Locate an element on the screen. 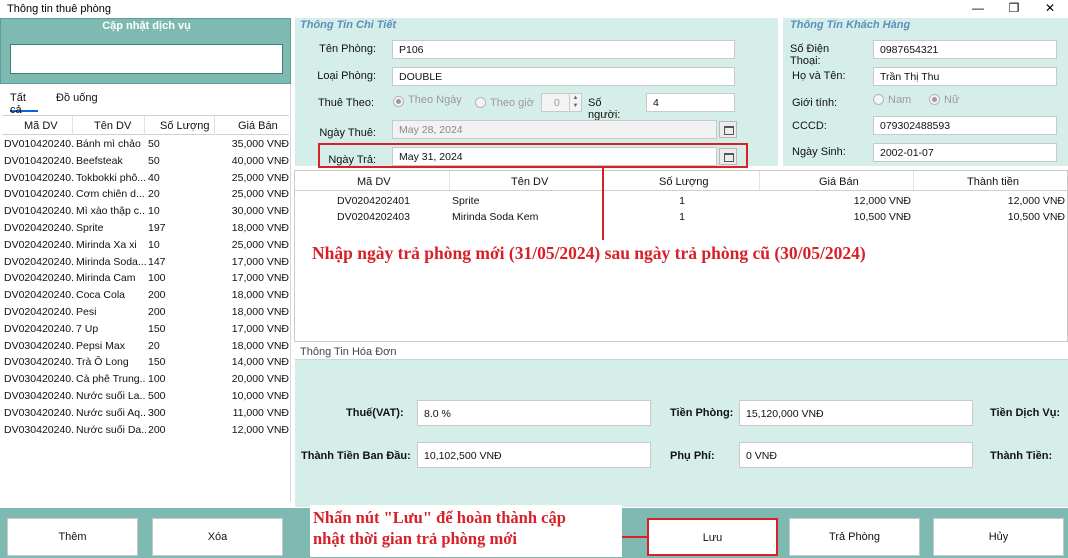  checkin-calendar-icon is located at coordinates (728, 129).